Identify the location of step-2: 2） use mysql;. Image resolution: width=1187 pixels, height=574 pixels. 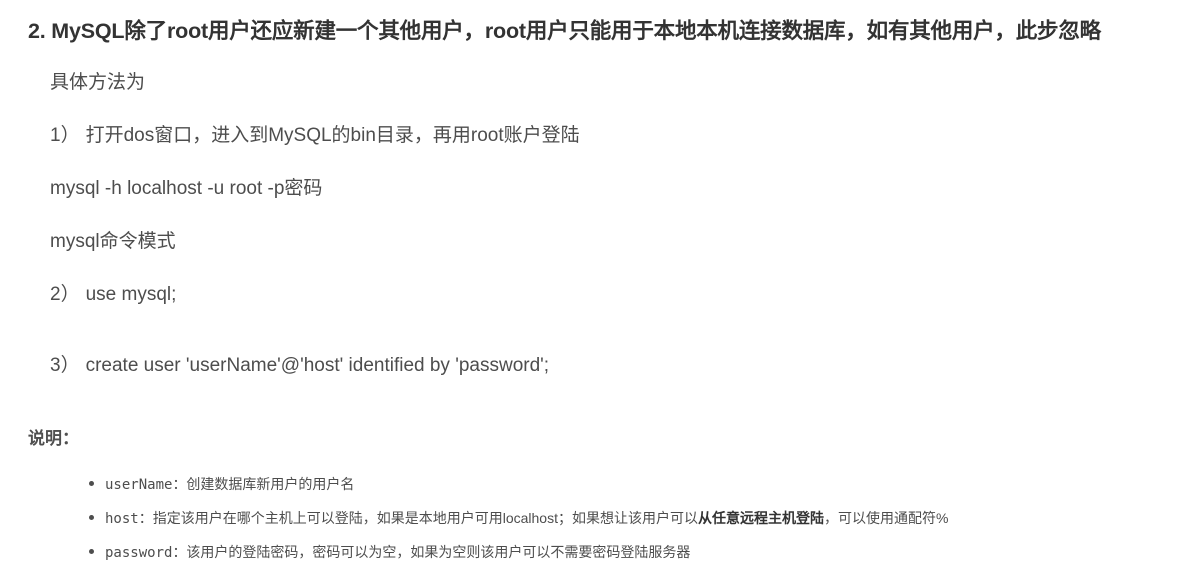
(113, 295).